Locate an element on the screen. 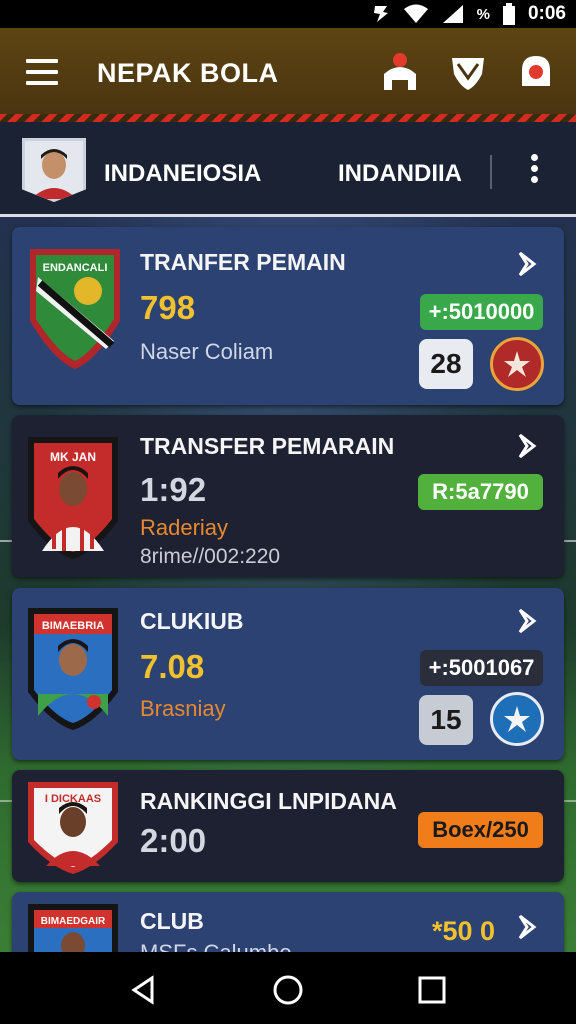  card-subtitle: MSFs Calumbo is located at coordinates (216, 946).